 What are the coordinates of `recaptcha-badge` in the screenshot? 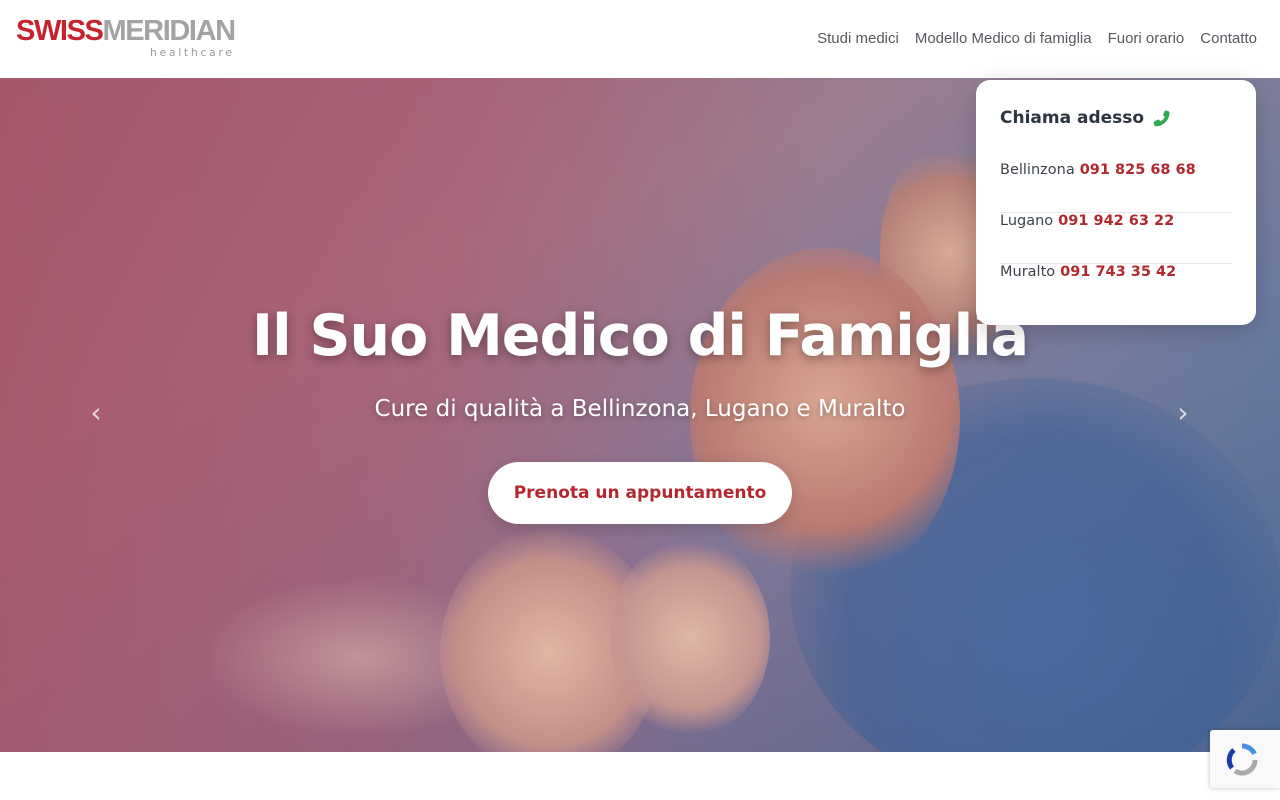 It's located at (1245, 759).